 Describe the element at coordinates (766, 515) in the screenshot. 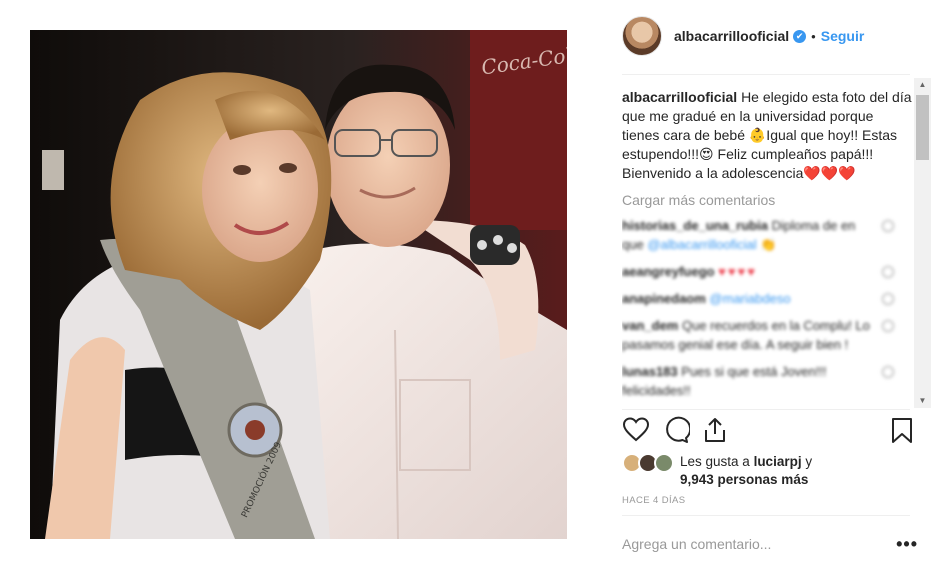

I see `input-divider` at that location.